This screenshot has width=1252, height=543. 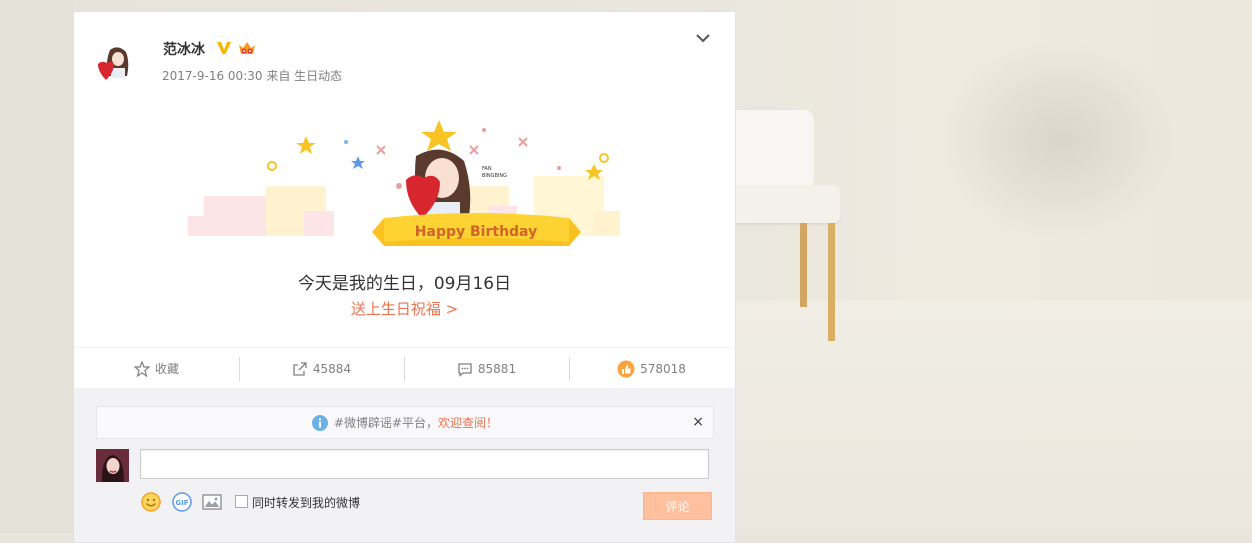 What do you see at coordinates (141, 368) in the screenshot?
I see `star-icon` at bounding box center [141, 368].